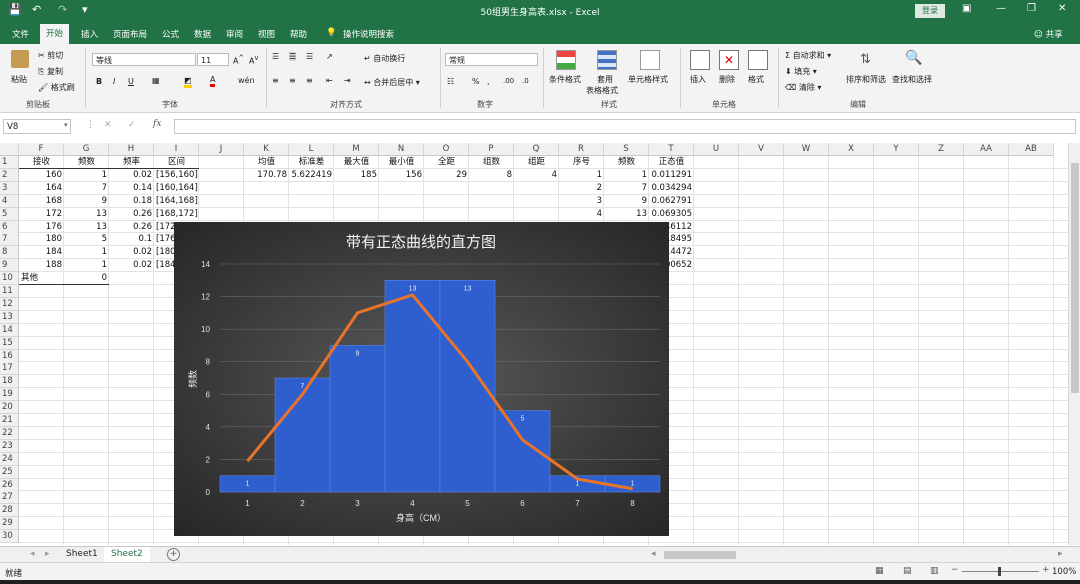 This screenshot has height=584, width=1080. Describe the element at coordinates (653, 554) in the screenshot. I see `hscroll-left-icon: ◂` at that location.